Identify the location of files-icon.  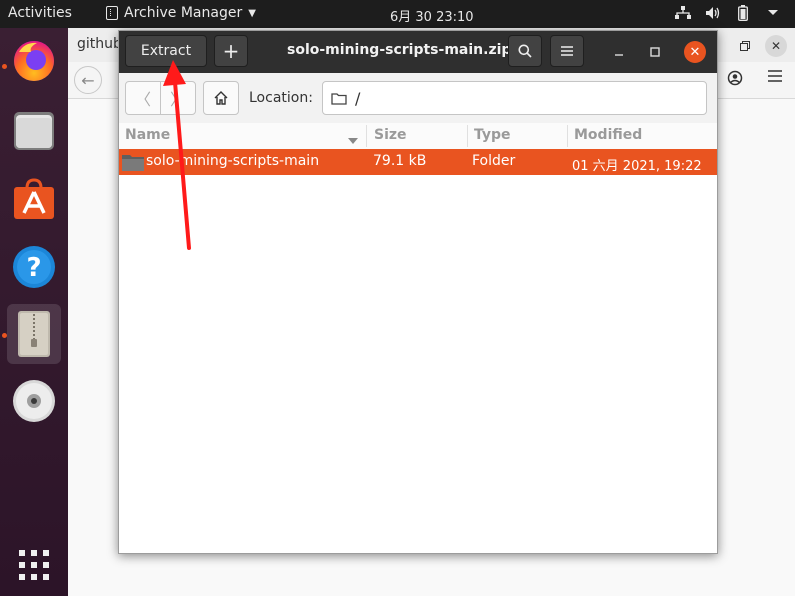
(34, 131).